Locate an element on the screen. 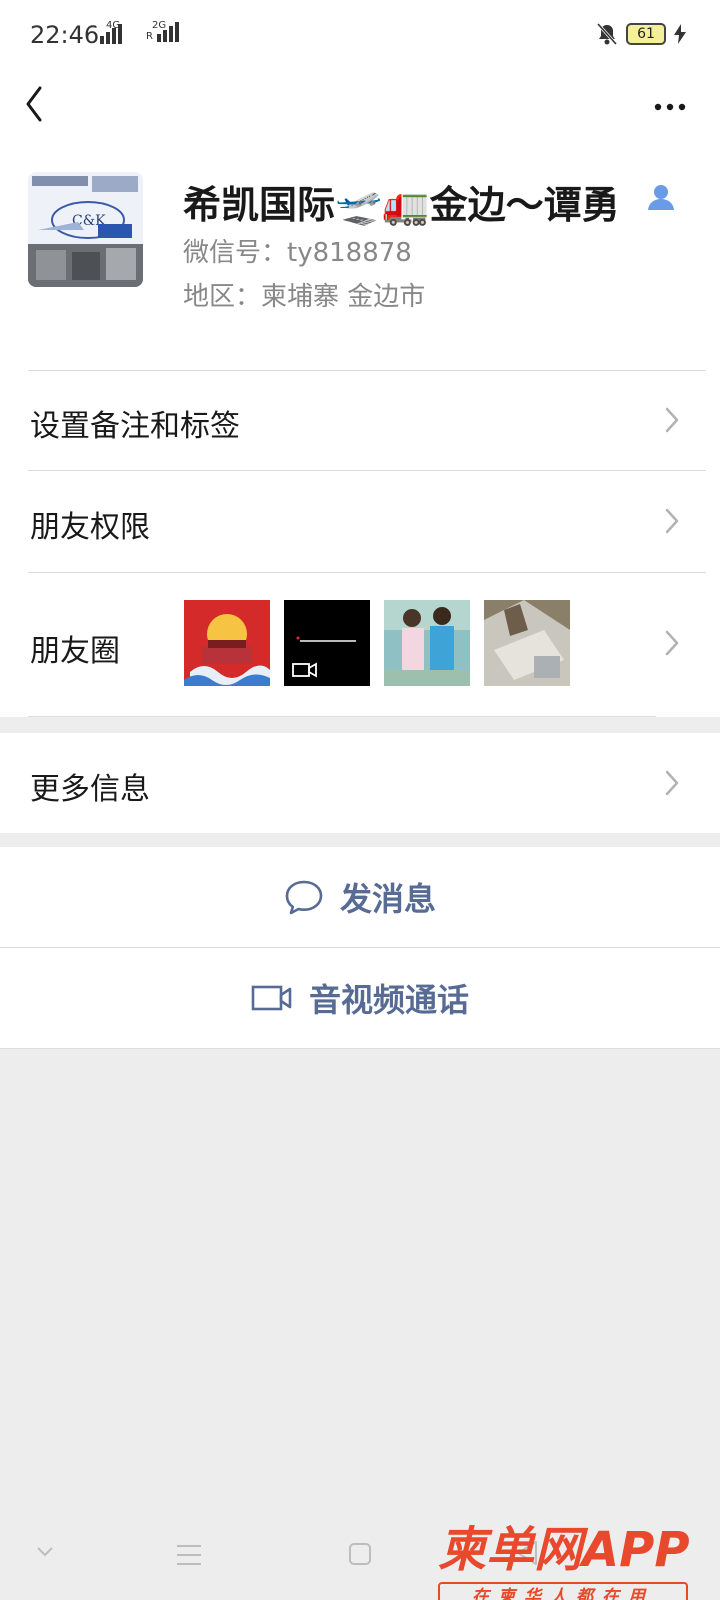 Image resolution: width=720 pixels, height=1600 pixels. nav-bar is located at coordinates (360, 100).